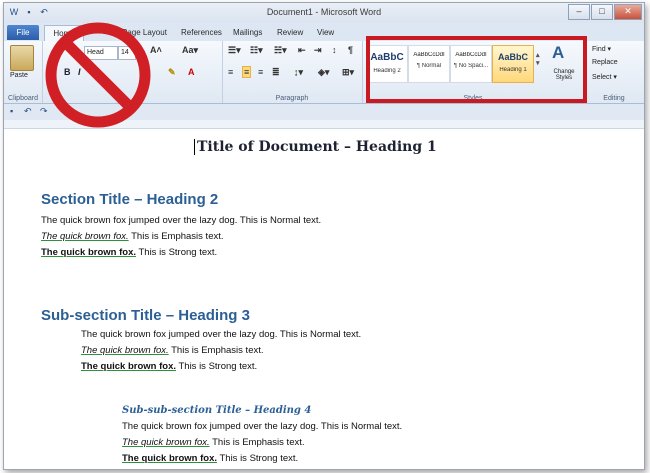 The image size is (650, 473). Describe the element at coordinates (276, 72) in the screenshot. I see `justify-icon: ≣` at that location.